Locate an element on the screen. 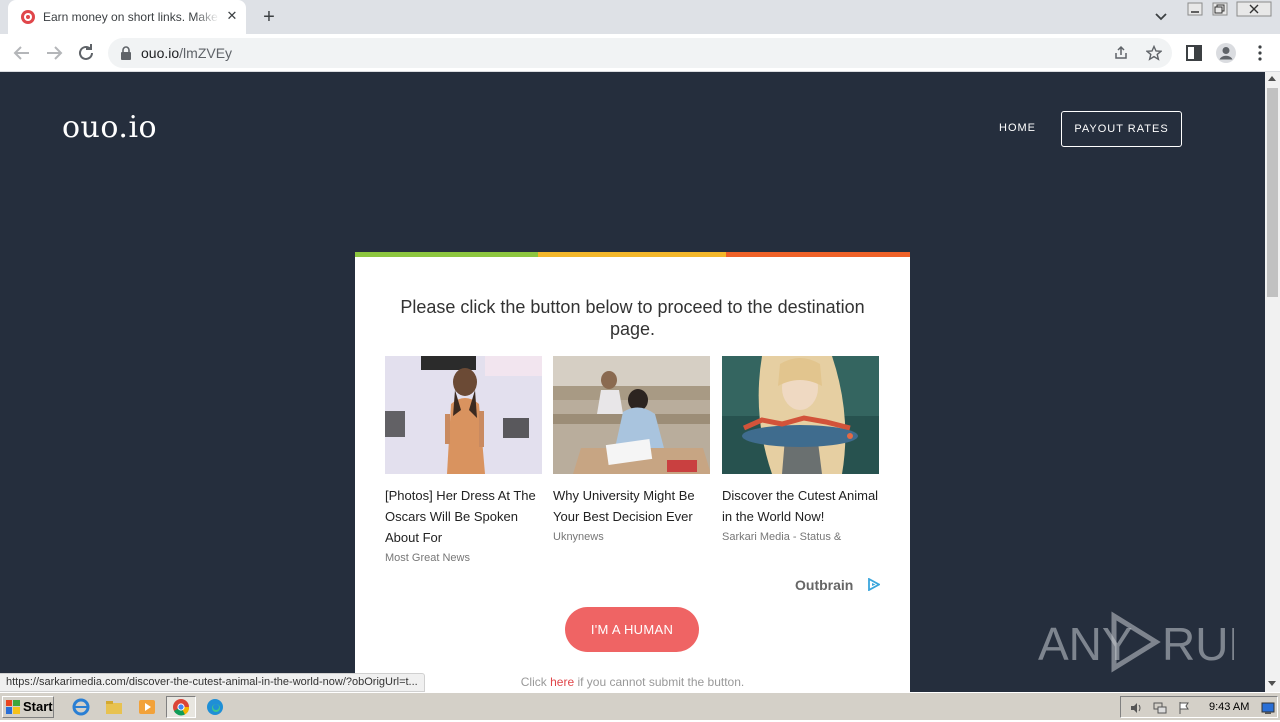 Image resolution: width=1280 pixels, height=722 pixels. stripe-yellow is located at coordinates (632, 254).